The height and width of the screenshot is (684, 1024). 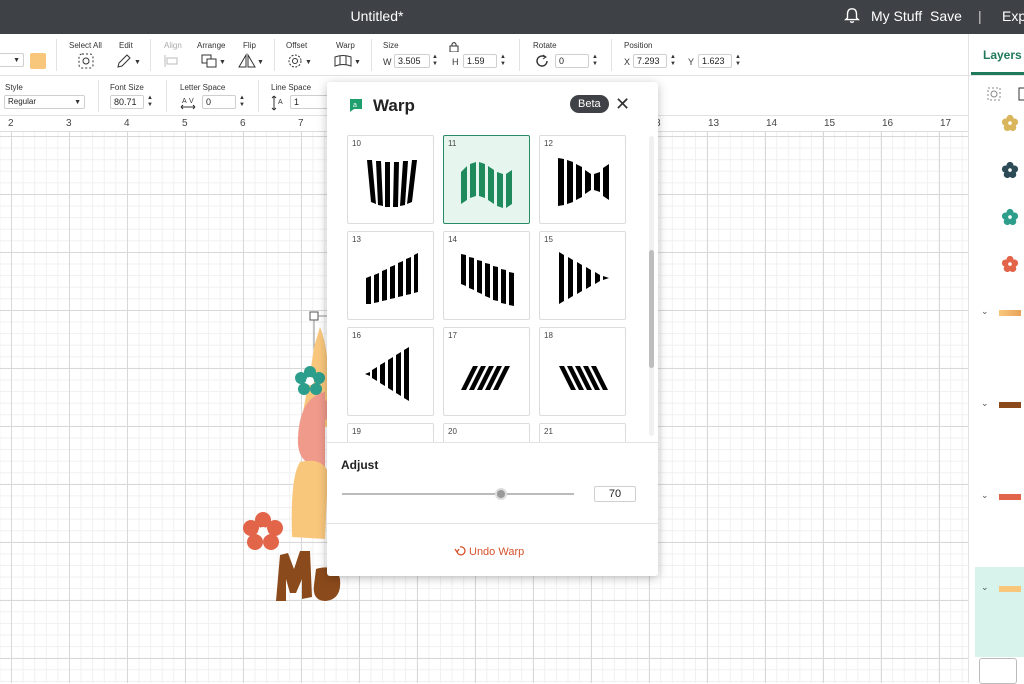 What do you see at coordinates (454, 46) in the screenshot?
I see `lock-icon` at bounding box center [454, 46].